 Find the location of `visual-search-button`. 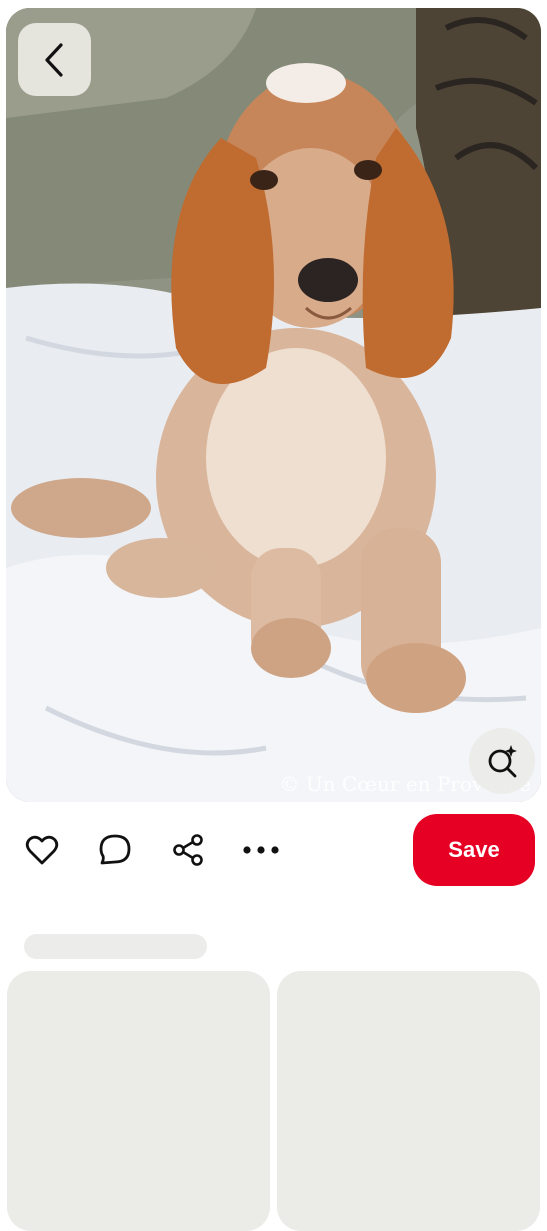

visual-search-button is located at coordinates (502, 761).